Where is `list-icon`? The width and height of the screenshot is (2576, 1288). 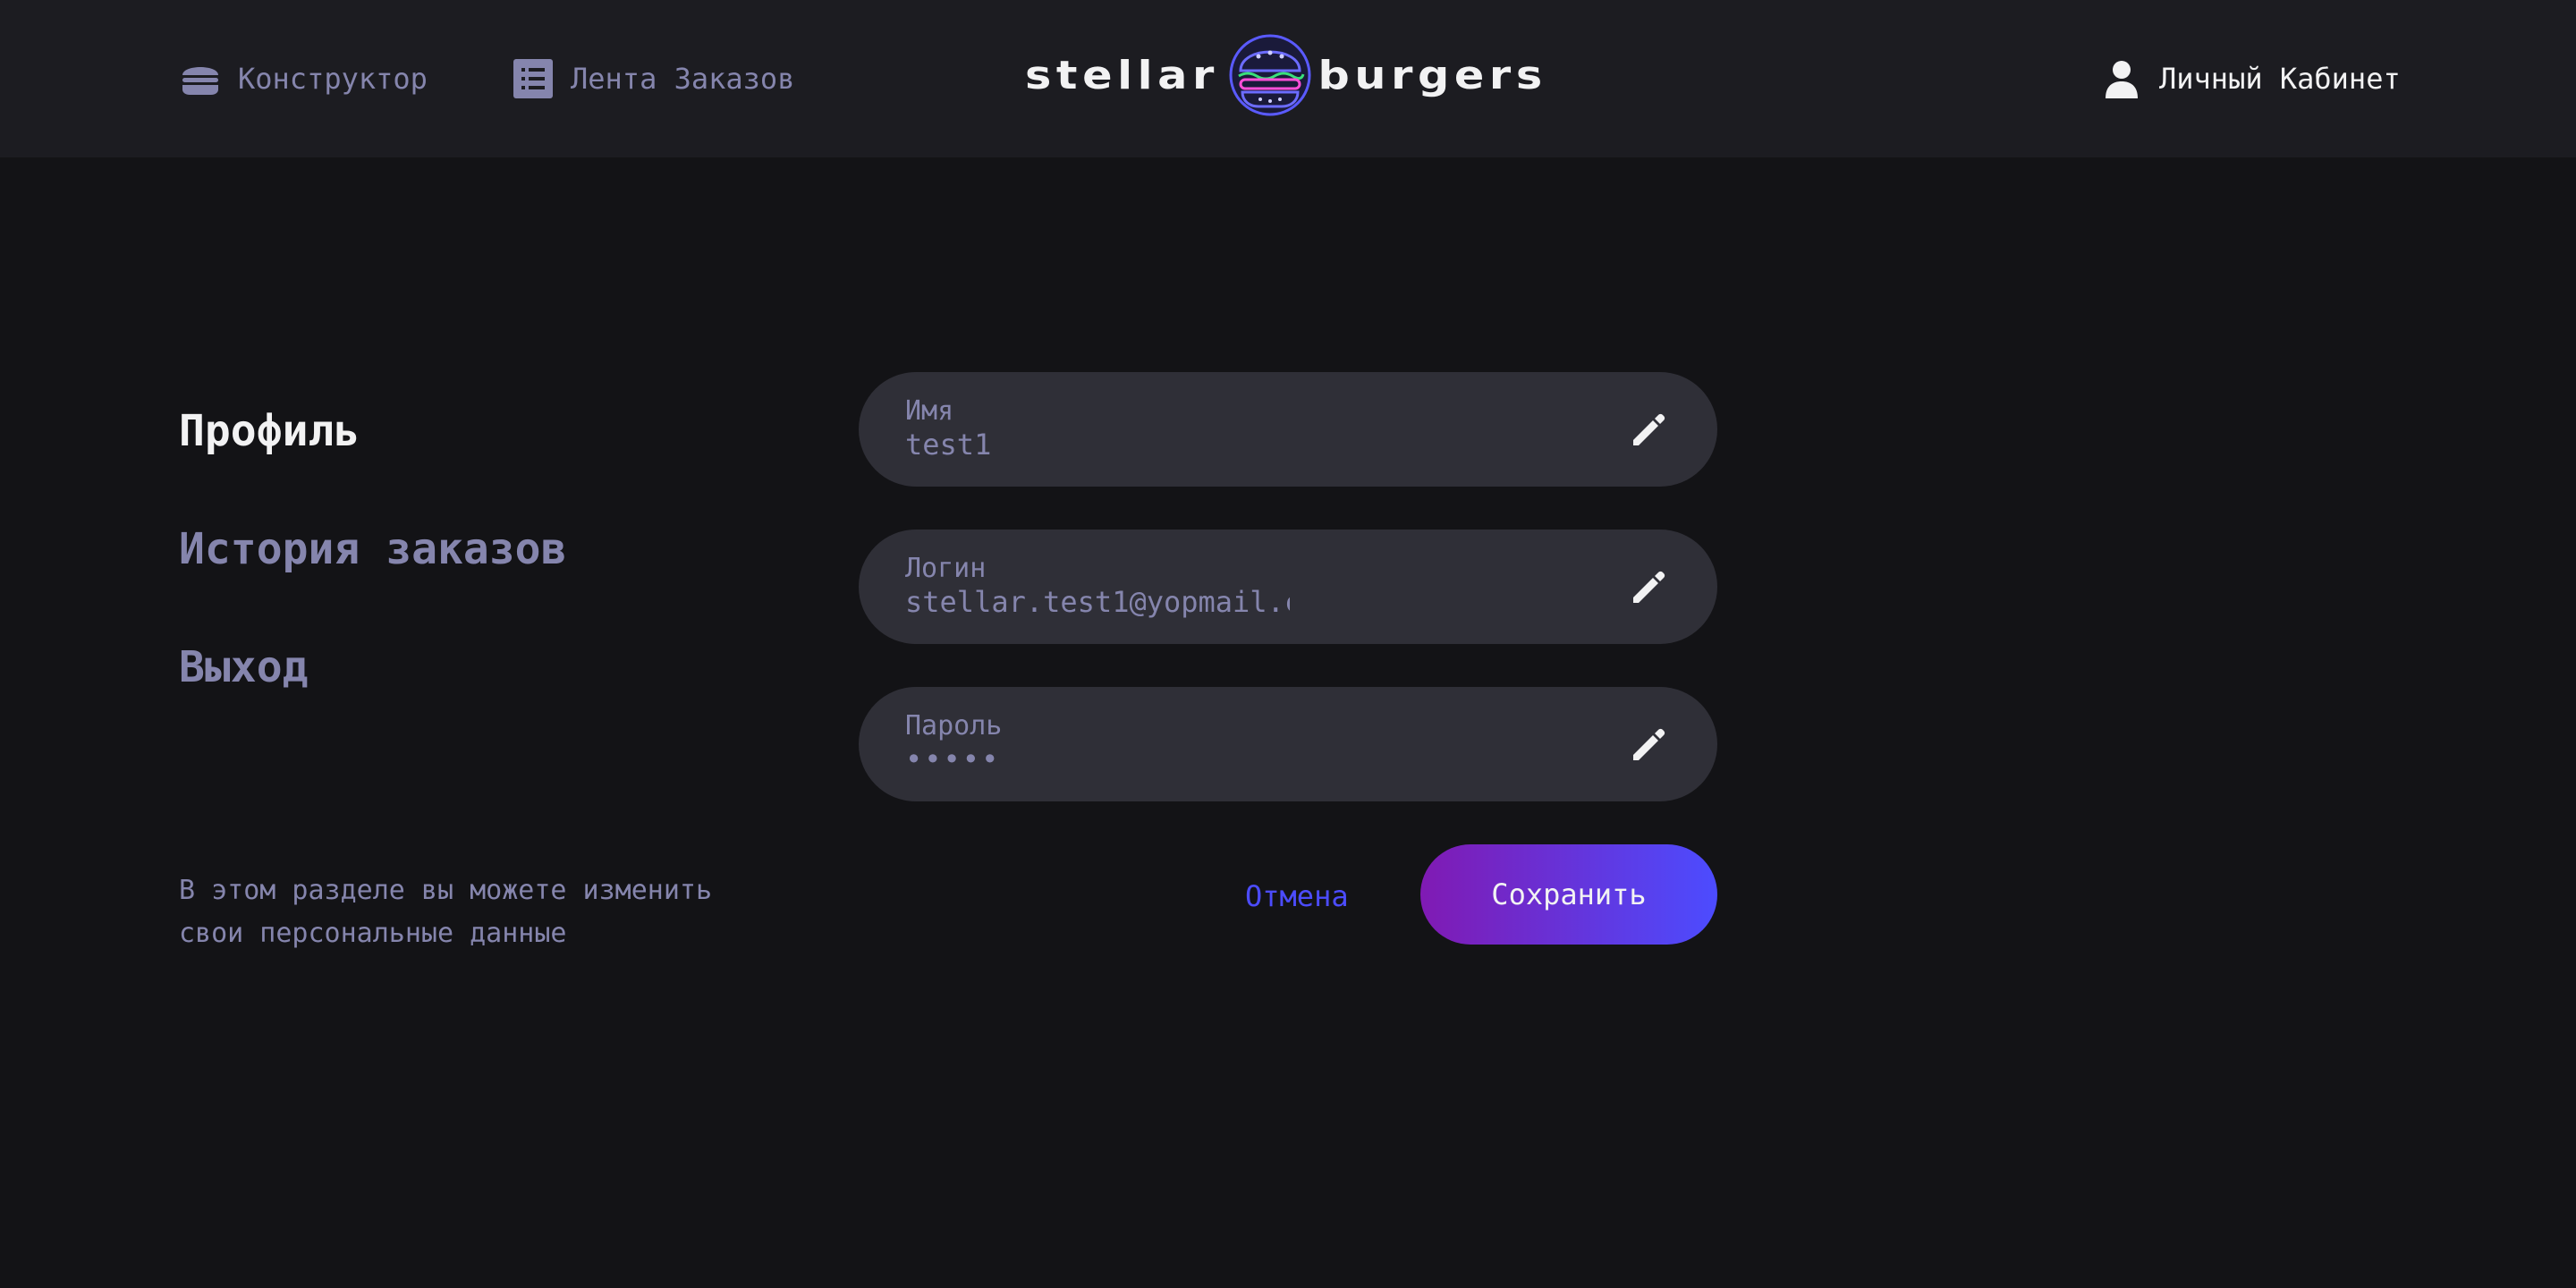 list-icon is located at coordinates (533, 78).